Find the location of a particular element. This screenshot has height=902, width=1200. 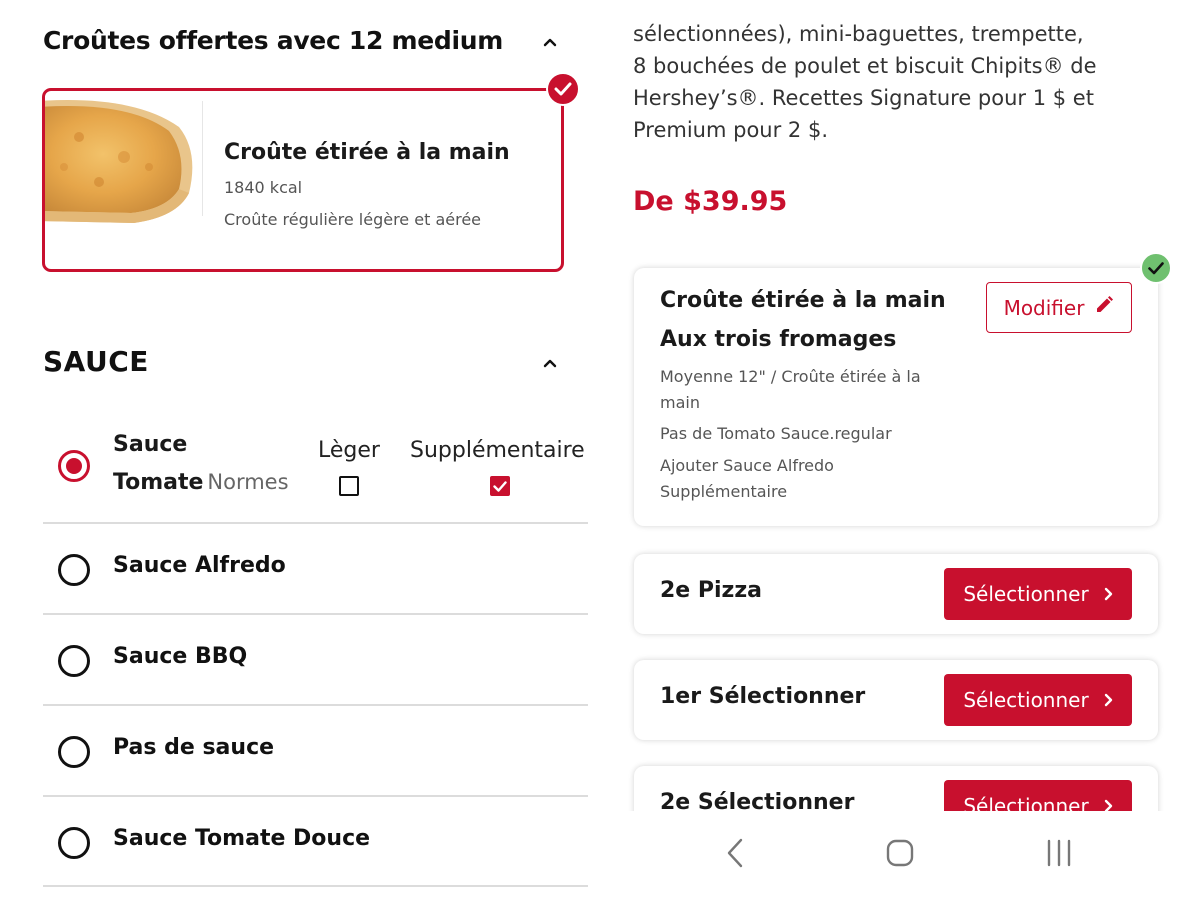

back-icon is located at coordinates (736, 855).